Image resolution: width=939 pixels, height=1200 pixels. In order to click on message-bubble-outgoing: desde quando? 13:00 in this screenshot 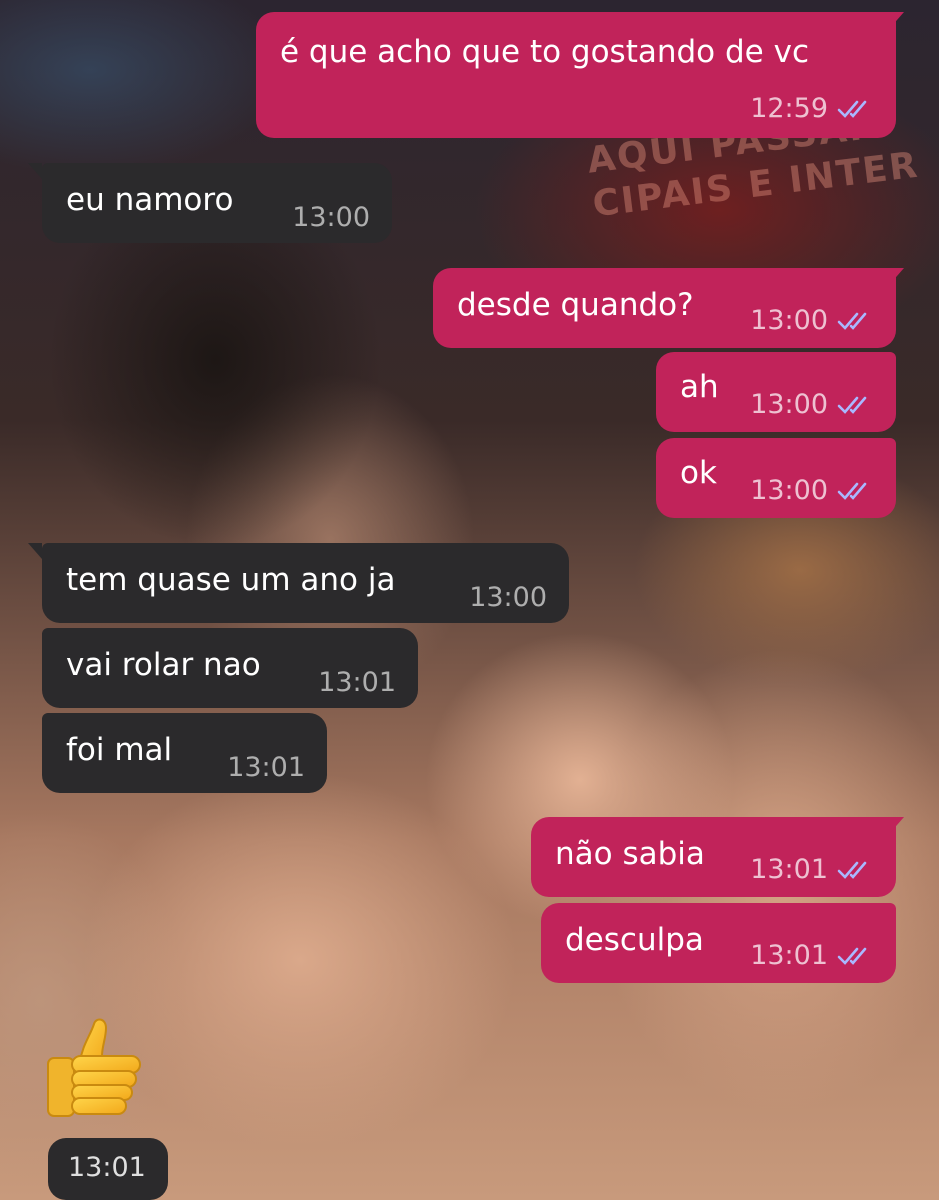, I will do `click(664, 308)`.